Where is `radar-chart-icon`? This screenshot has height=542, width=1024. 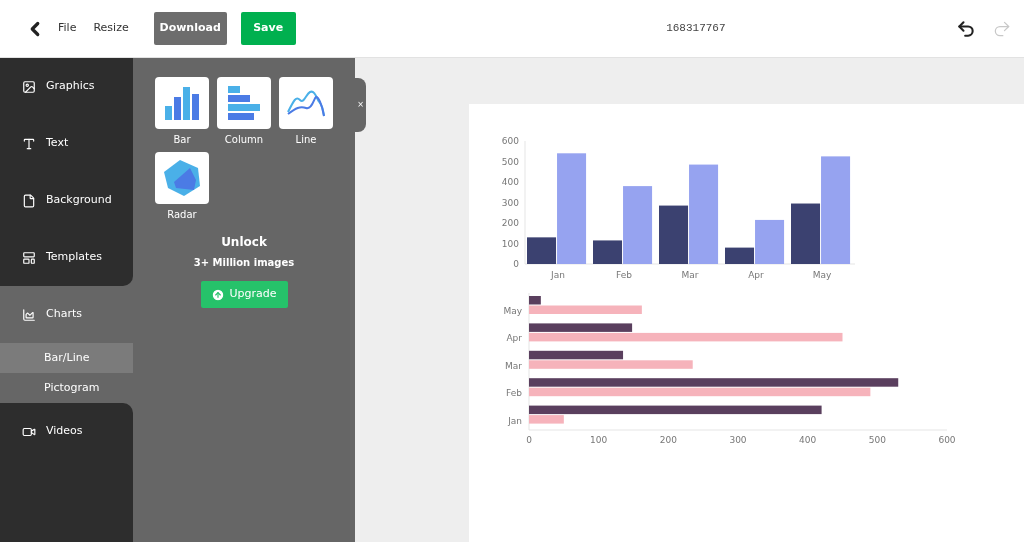 radar-chart-icon is located at coordinates (182, 178).